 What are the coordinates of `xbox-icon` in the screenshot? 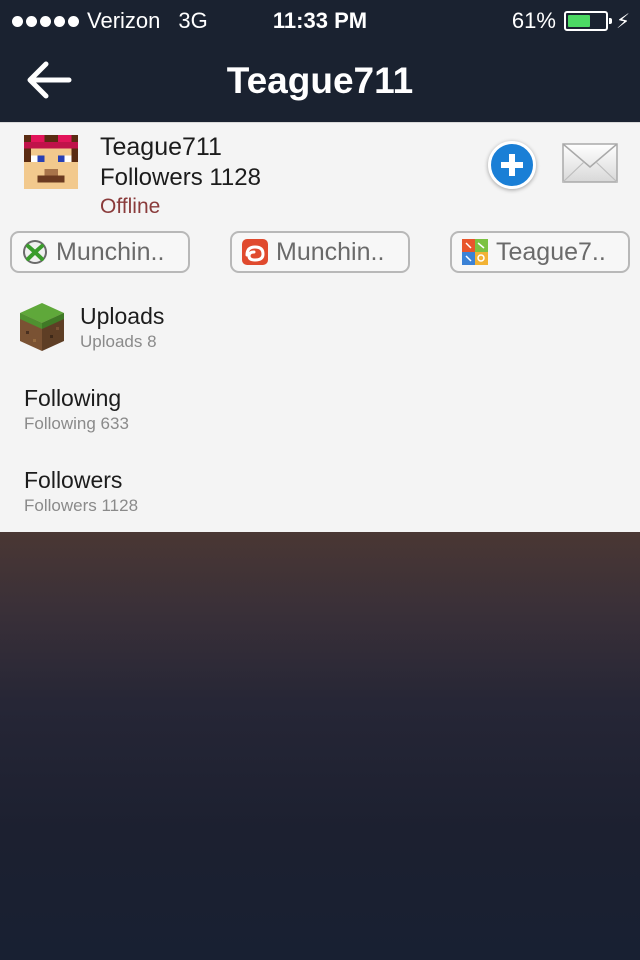 It's located at (35, 252).